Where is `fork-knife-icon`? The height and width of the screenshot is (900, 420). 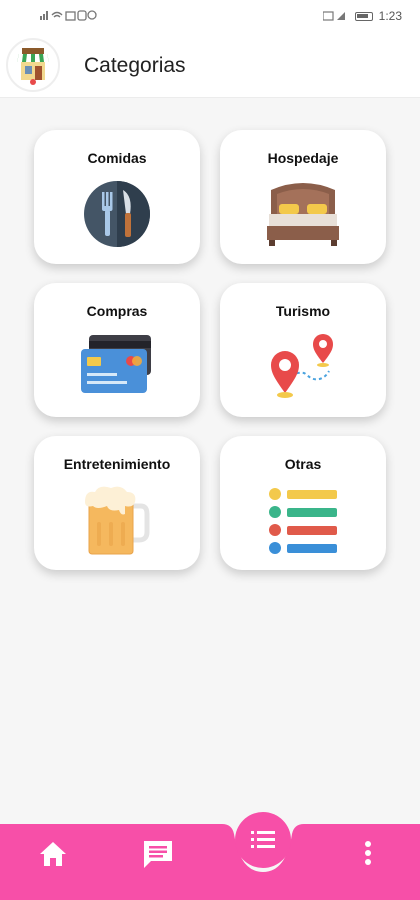
fork-knife-icon is located at coordinates (117, 214).